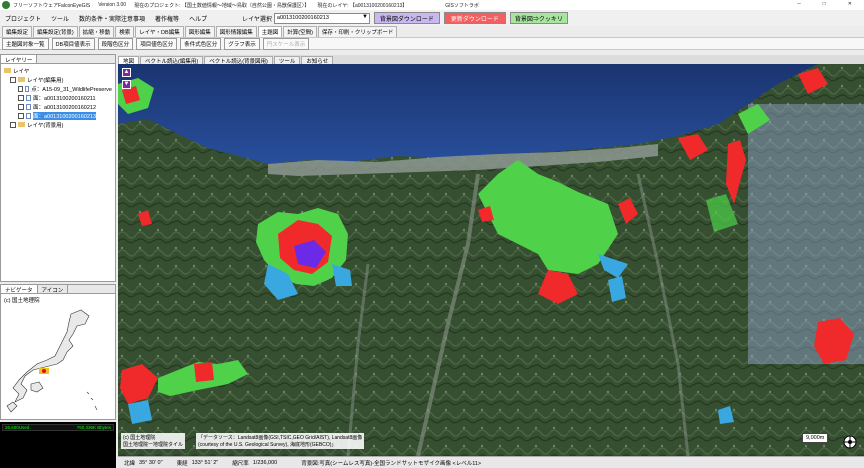 The height and width of the screenshot is (468, 864). What do you see at coordinates (240, 463) in the screenshot?
I see `scale-label: 縮尺率` at bounding box center [240, 463].